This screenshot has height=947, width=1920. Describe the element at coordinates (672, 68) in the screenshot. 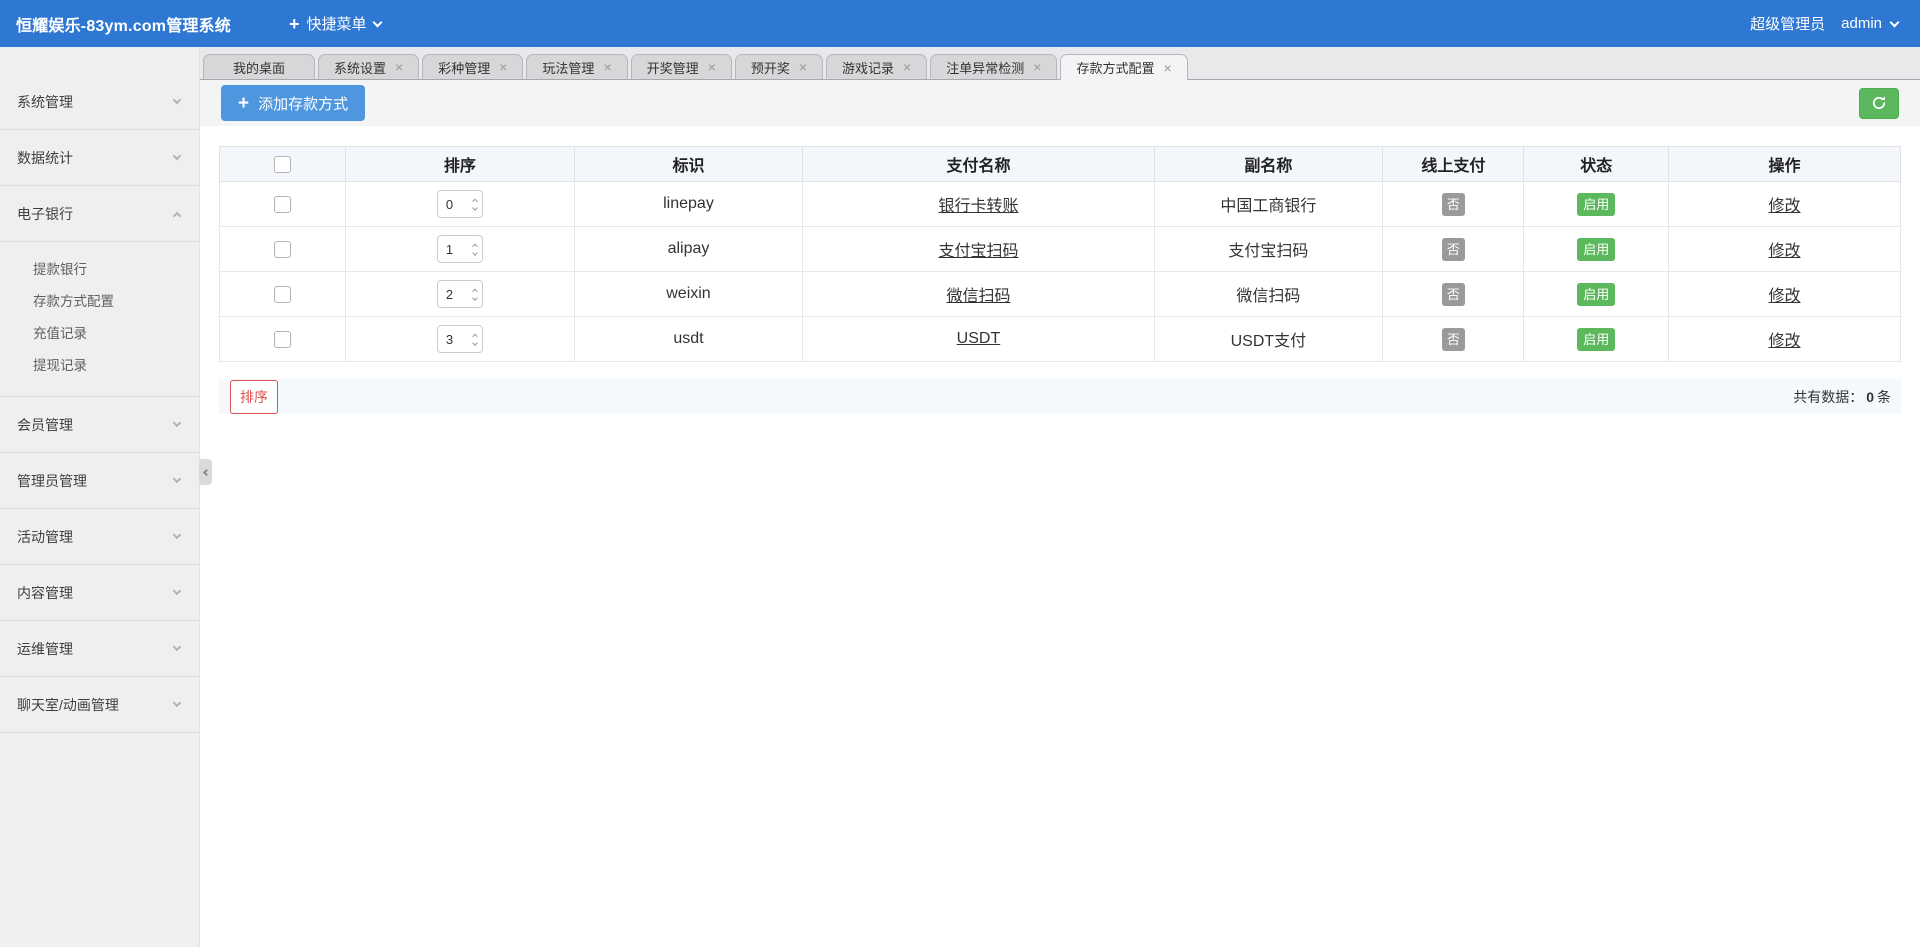

I see `tab-label: 开奖管理` at that location.